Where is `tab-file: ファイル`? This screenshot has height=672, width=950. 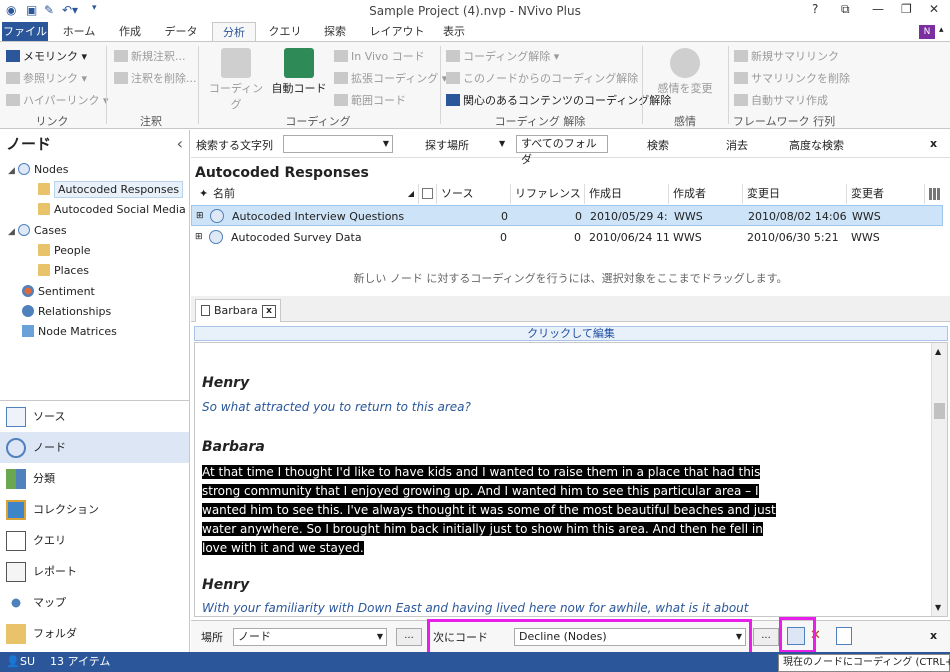
tab-file: ファイル is located at coordinates (25, 32).